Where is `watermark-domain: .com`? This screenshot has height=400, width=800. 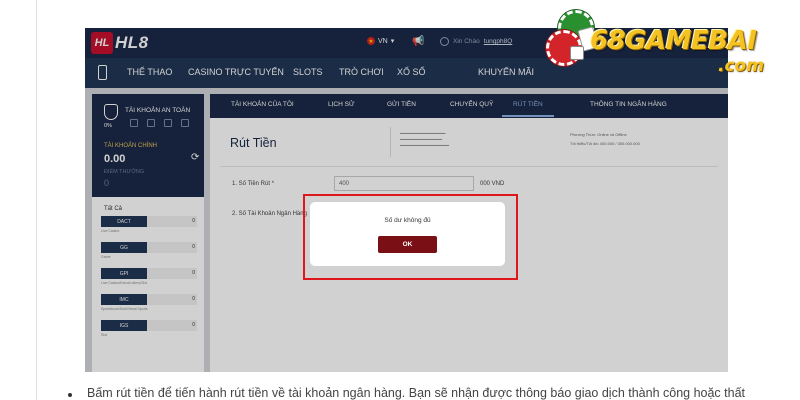 watermark-domain: .com is located at coordinates (741, 66).